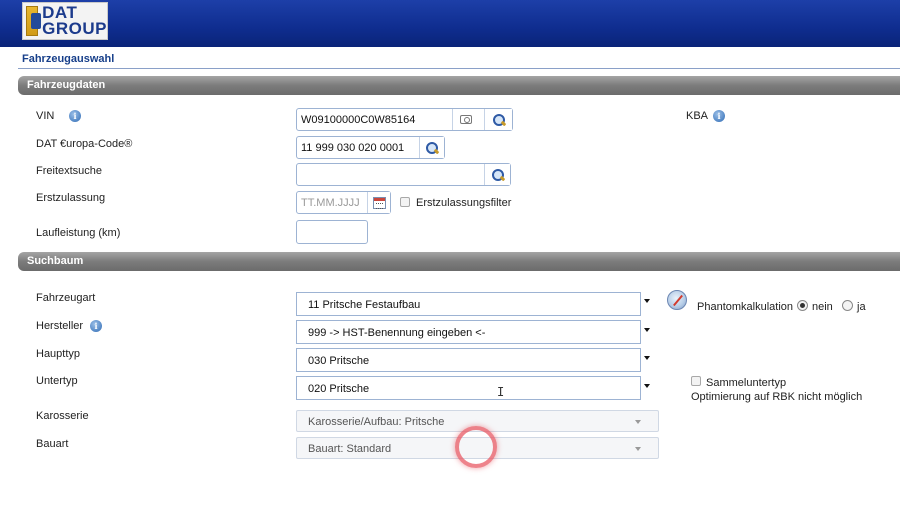 Image resolution: width=900 pixels, height=521 pixels. I want to click on sub-type-chevron-down-icon, so click(647, 386).